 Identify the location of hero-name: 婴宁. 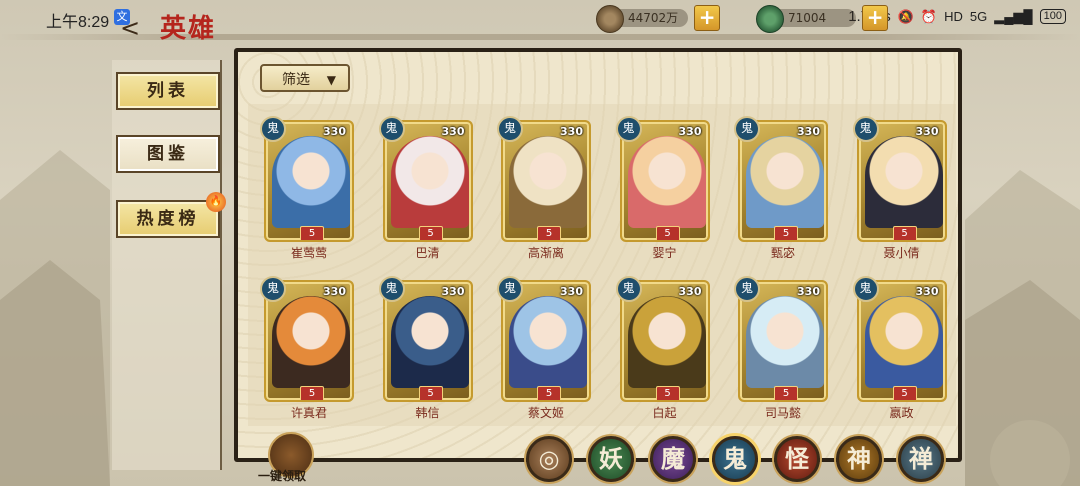
(664, 253).